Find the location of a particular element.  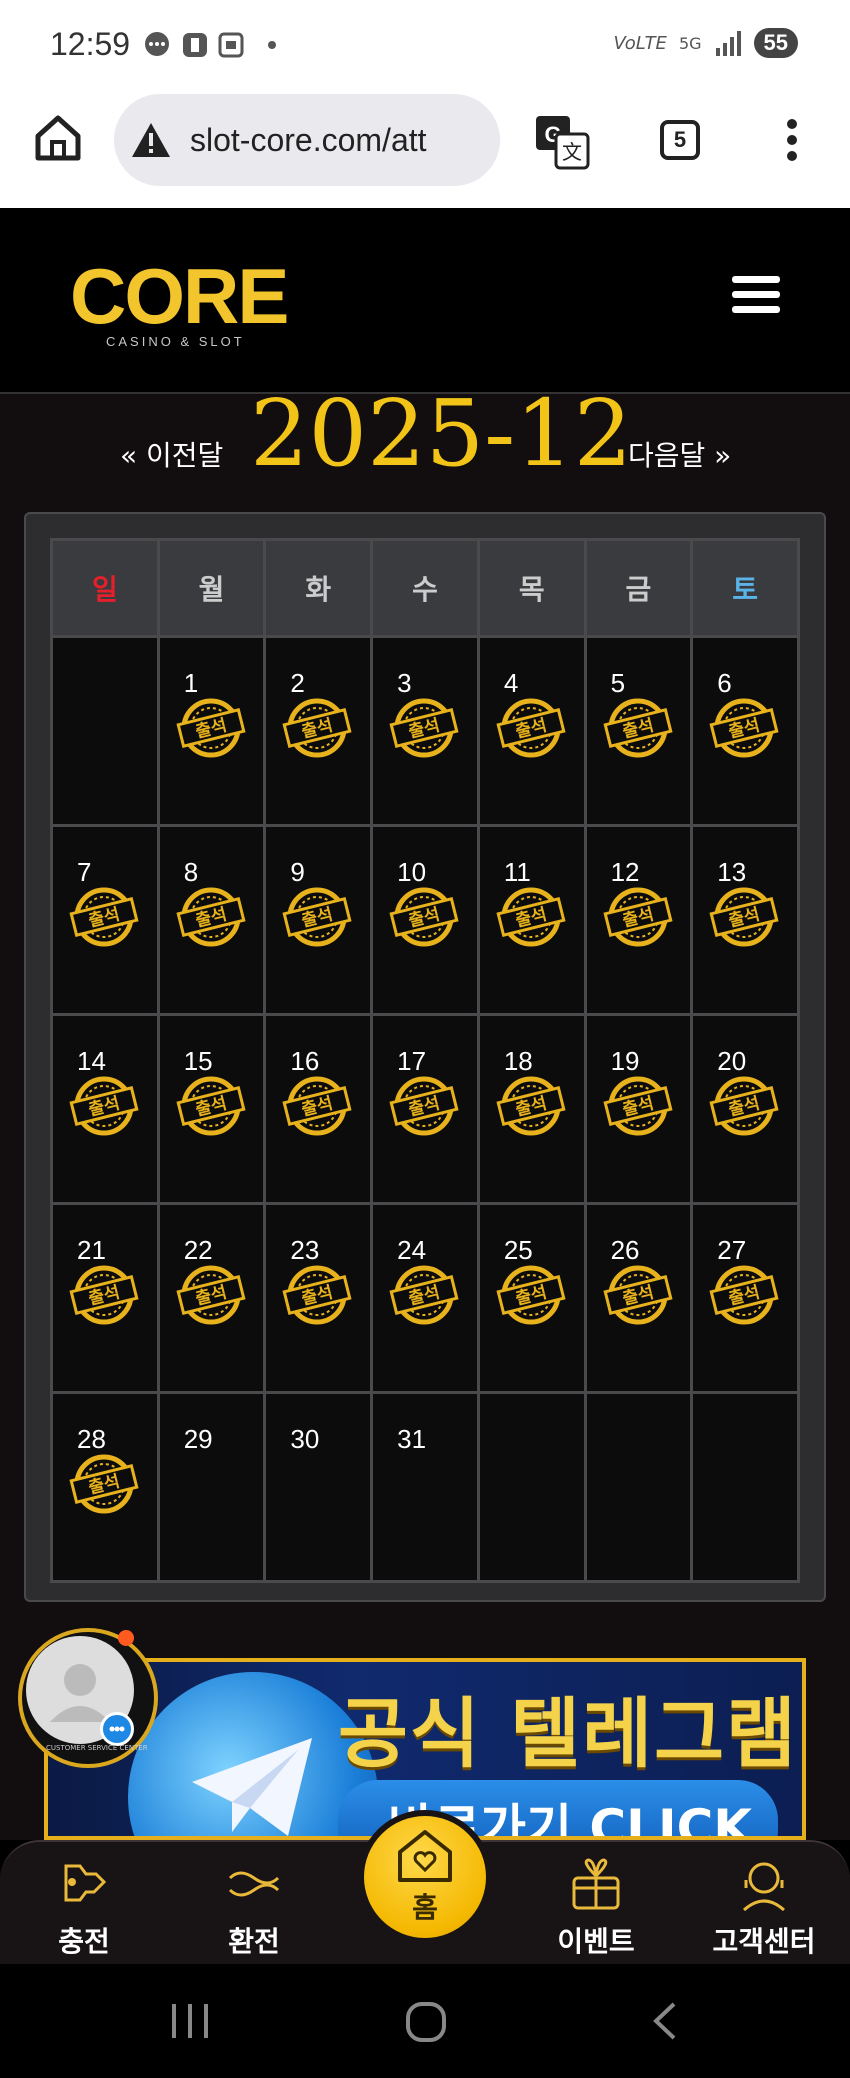

day-number: 1 is located at coordinates (191, 683).